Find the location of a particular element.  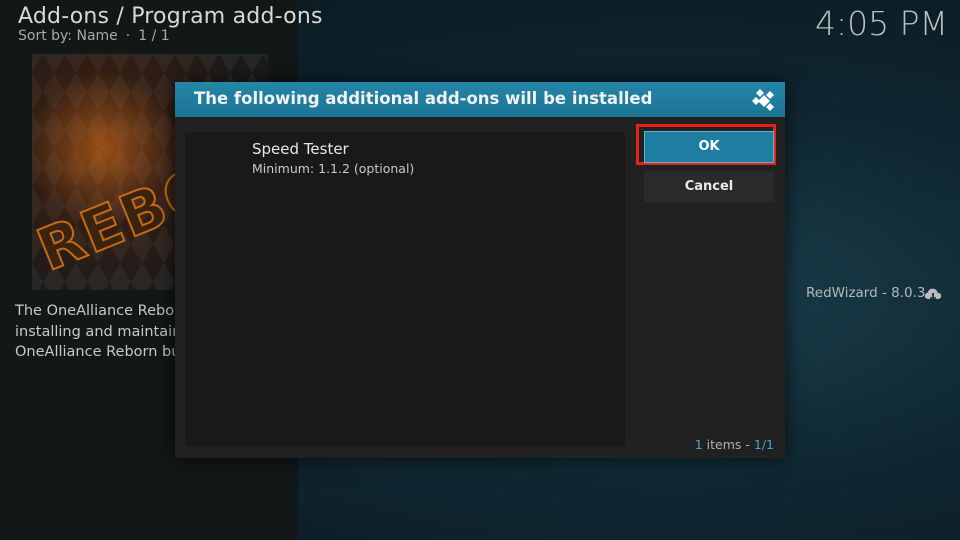

items-count-number: 1 is located at coordinates (698, 444).